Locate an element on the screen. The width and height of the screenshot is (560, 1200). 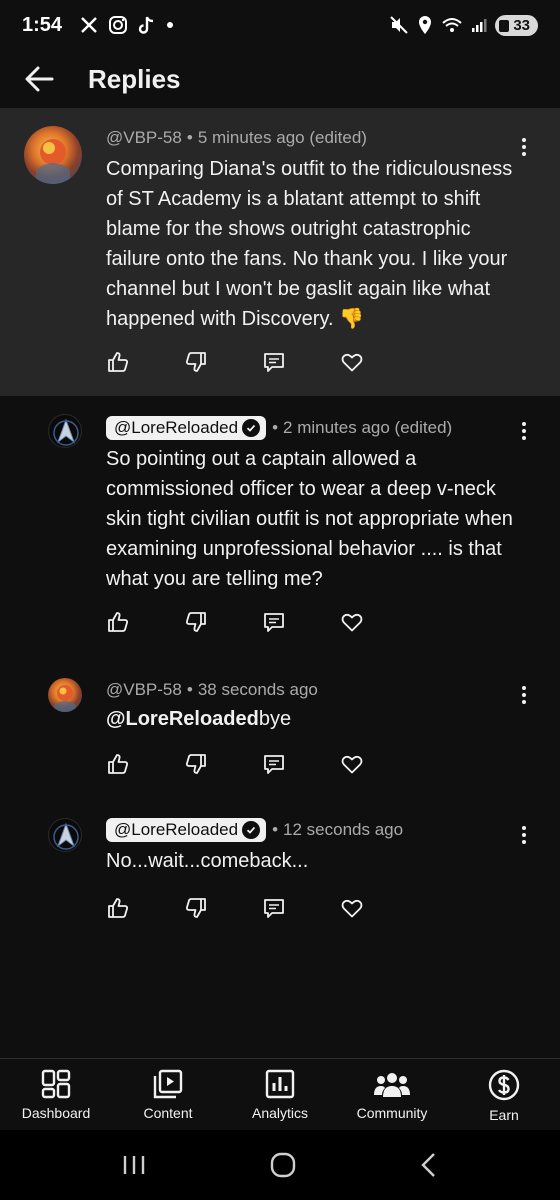
nav-earn: Earn is located at coordinates (504, 1094).